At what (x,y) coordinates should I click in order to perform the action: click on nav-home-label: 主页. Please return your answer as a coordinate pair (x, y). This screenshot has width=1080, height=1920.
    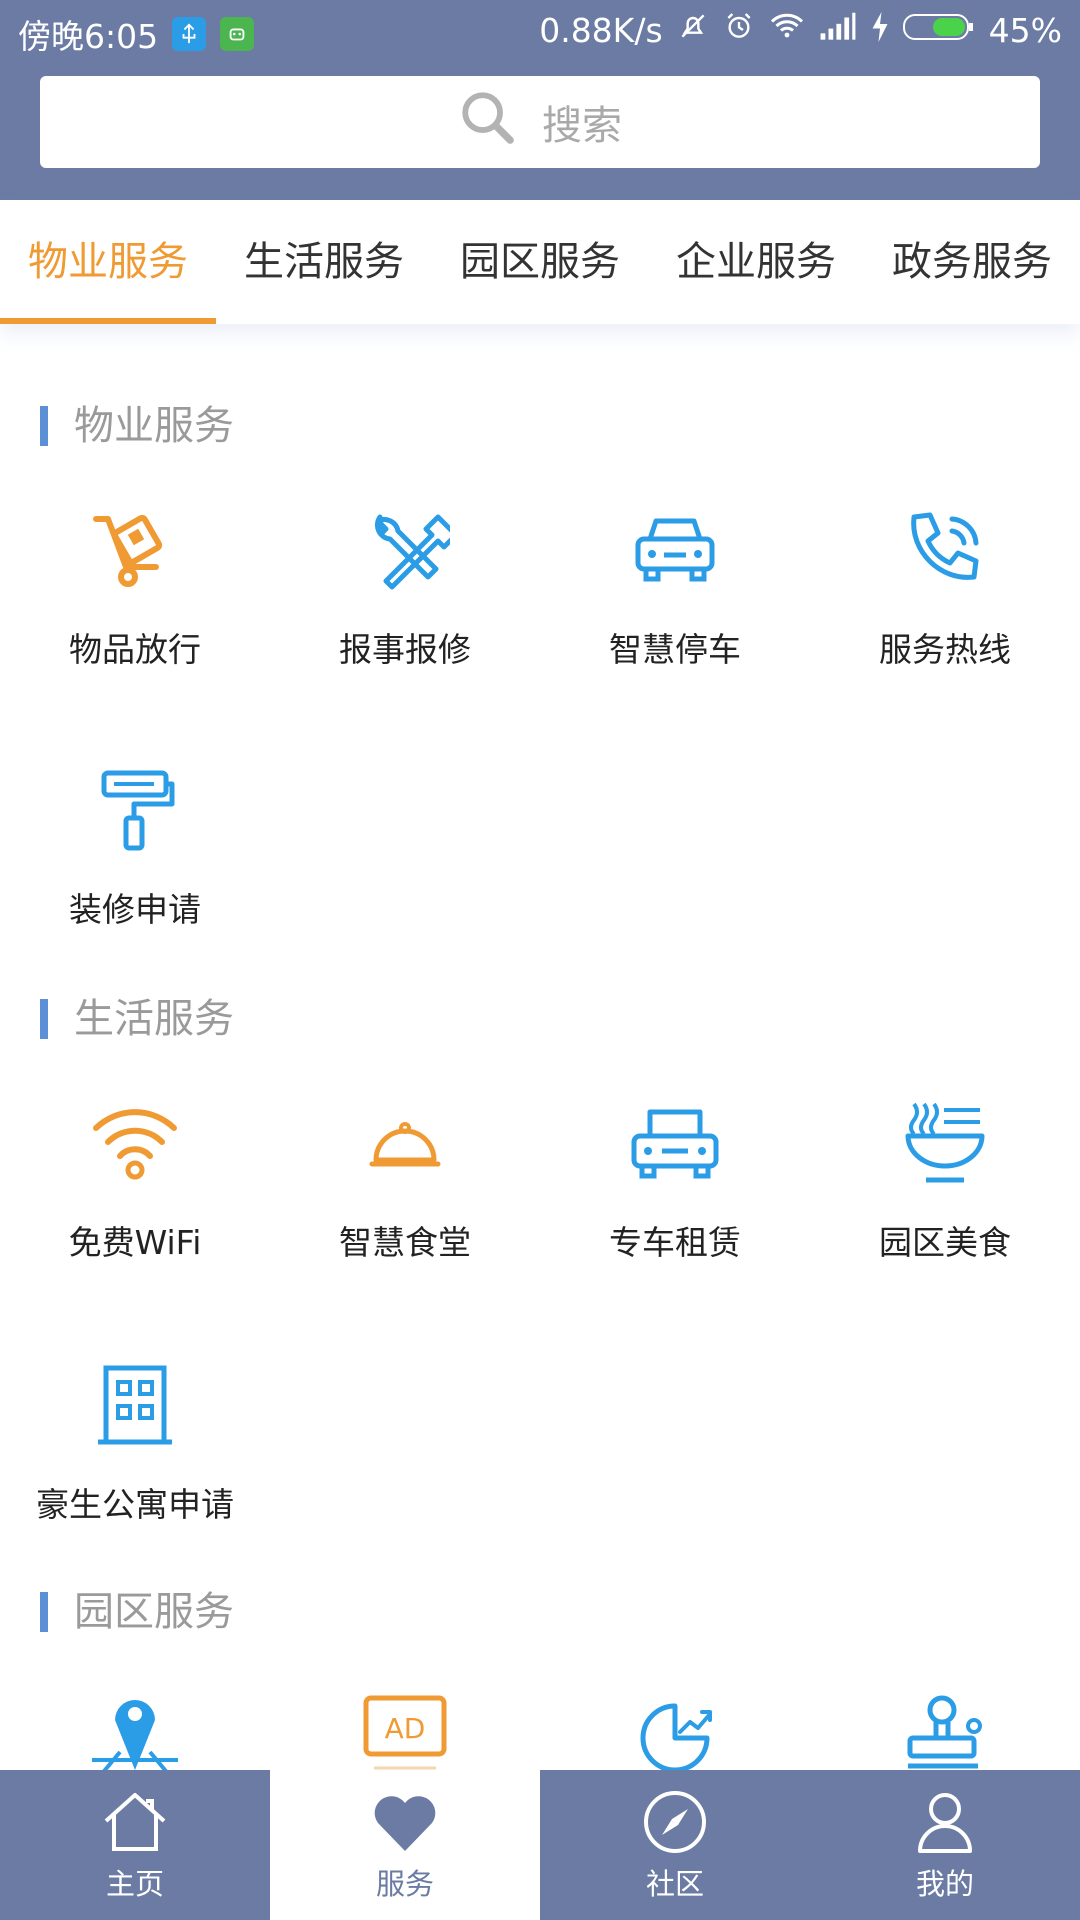
    Looking at the image, I should click on (134, 1884).